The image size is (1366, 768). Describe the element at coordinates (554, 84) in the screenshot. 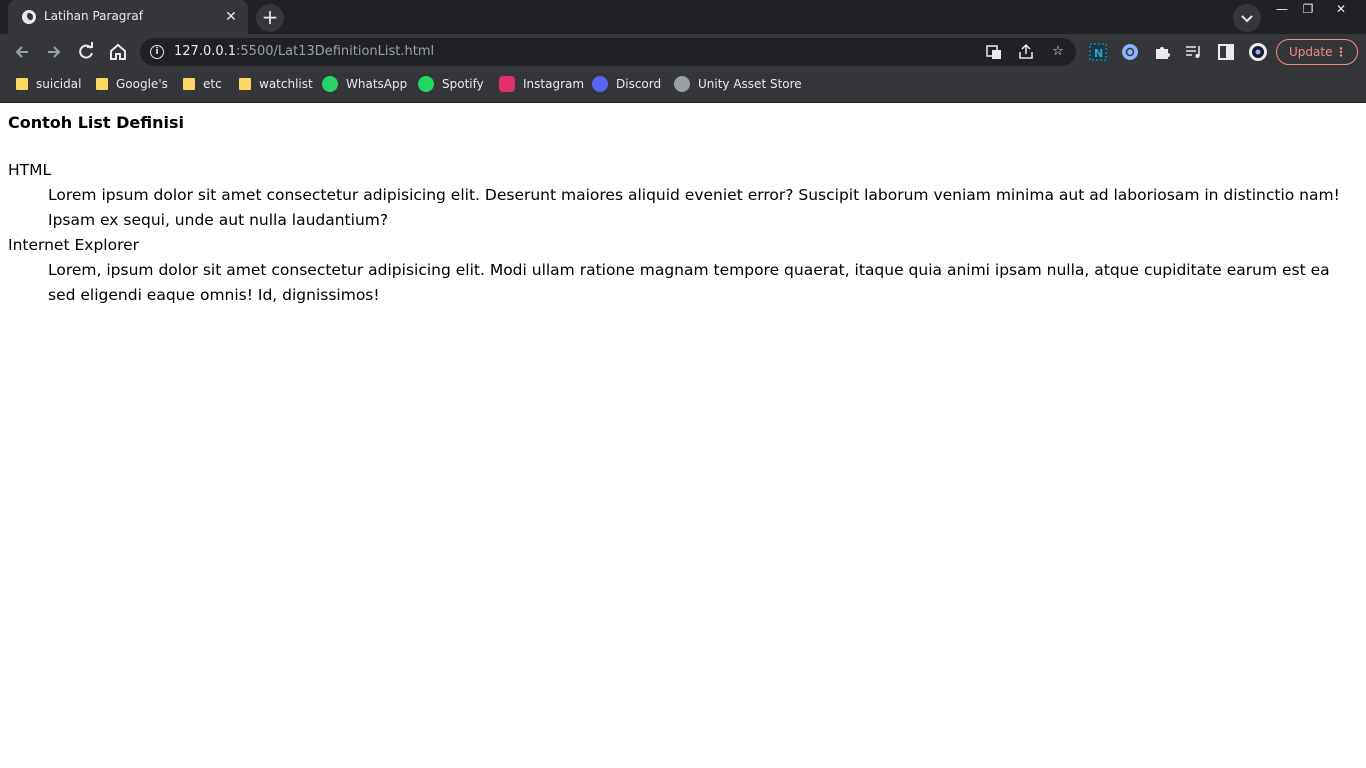

I see `bookmark-label: Instagram` at that location.